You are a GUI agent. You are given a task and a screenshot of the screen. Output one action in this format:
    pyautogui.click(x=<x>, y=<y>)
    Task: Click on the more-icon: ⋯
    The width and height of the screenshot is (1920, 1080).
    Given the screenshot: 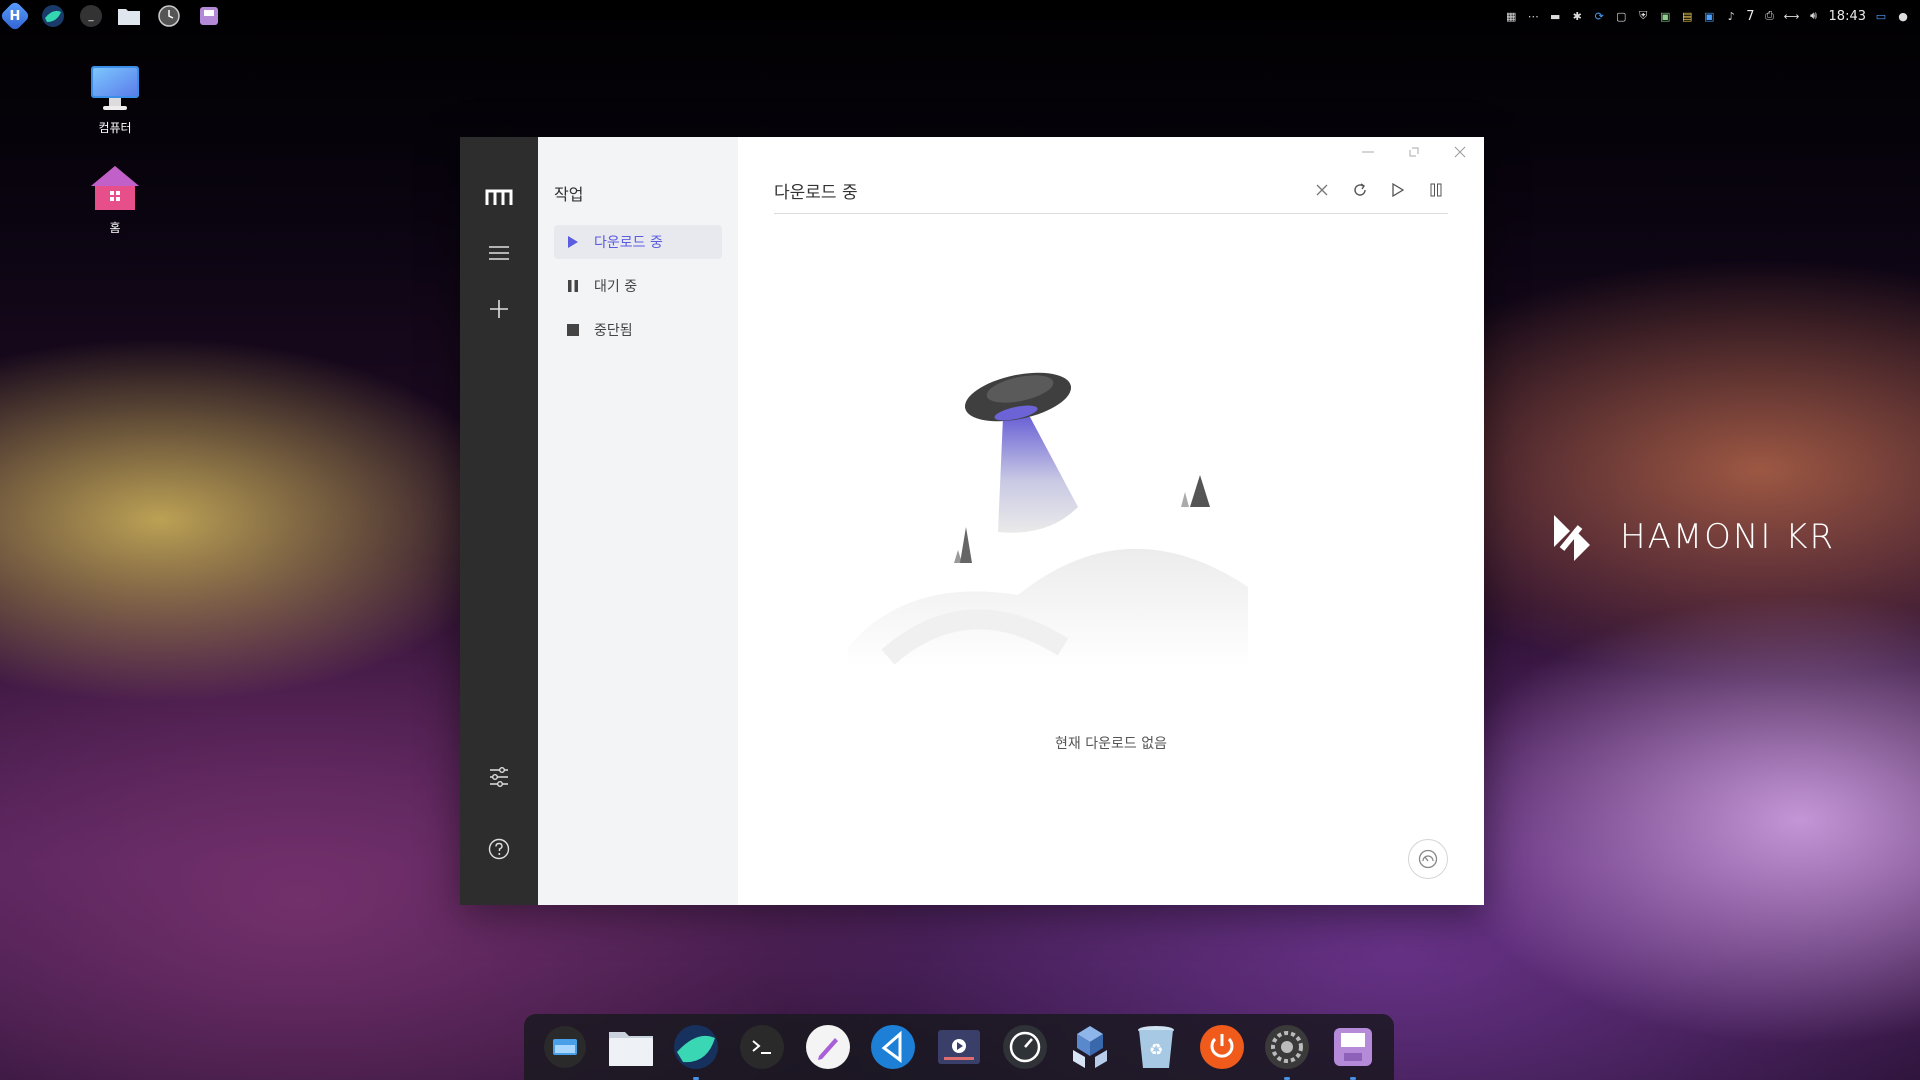 What is the action you would take?
    pyautogui.click(x=1533, y=16)
    